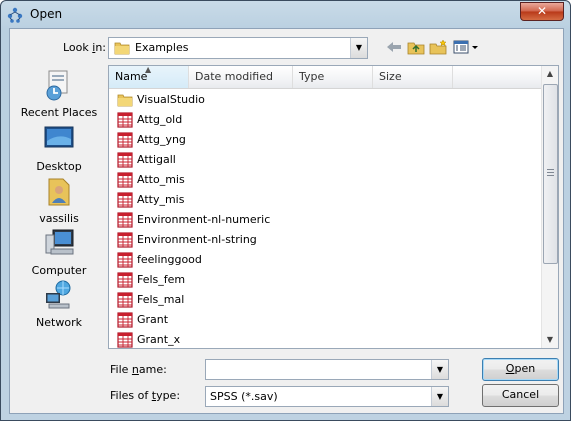 The height and width of the screenshot is (421, 571). I want to click on file-name: VisualStudio, so click(171, 99).